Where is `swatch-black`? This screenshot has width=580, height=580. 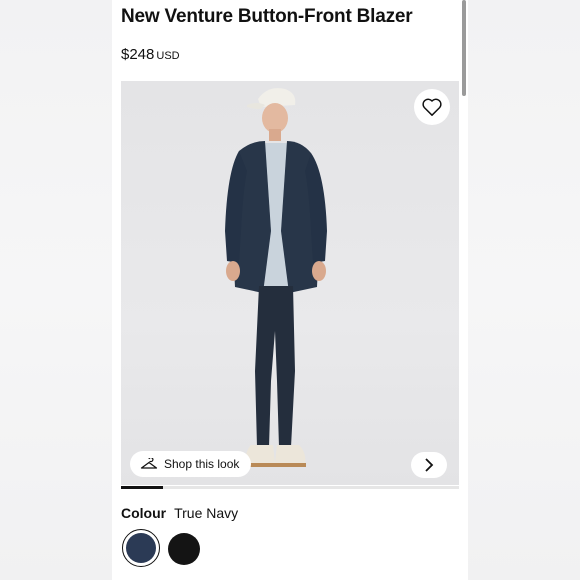
swatch-black is located at coordinates (184, 549).